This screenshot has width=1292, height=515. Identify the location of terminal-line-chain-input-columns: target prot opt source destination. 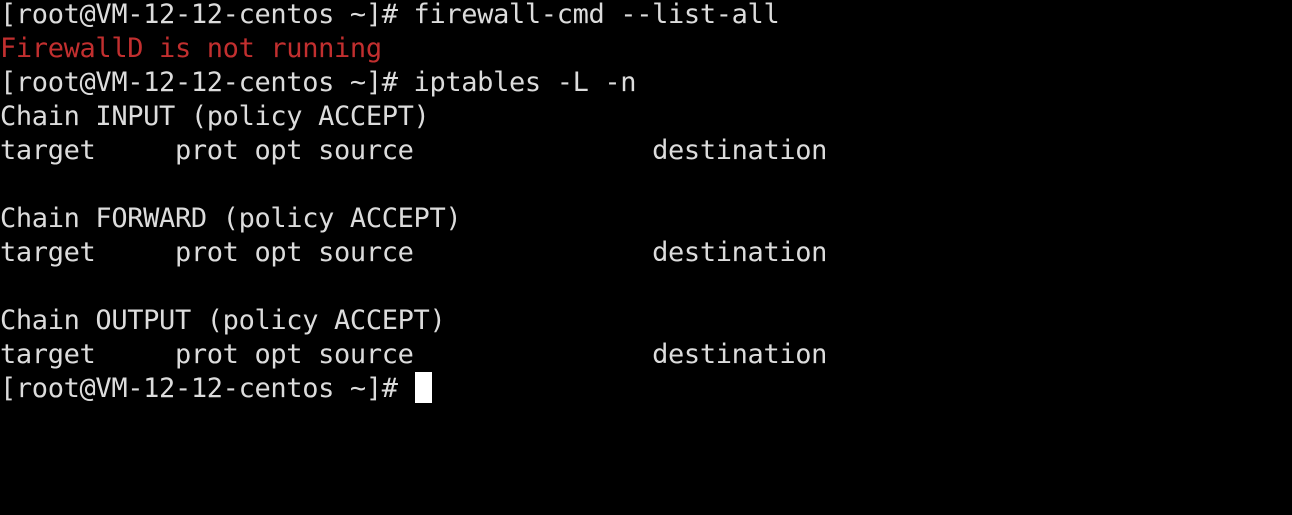
(414, 150).